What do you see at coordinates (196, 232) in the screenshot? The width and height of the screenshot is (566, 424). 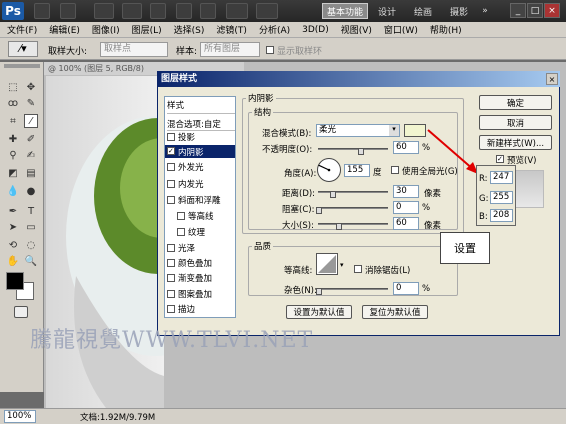 I see `style-item-texture: 纹理` at bounding box center [196, 232].